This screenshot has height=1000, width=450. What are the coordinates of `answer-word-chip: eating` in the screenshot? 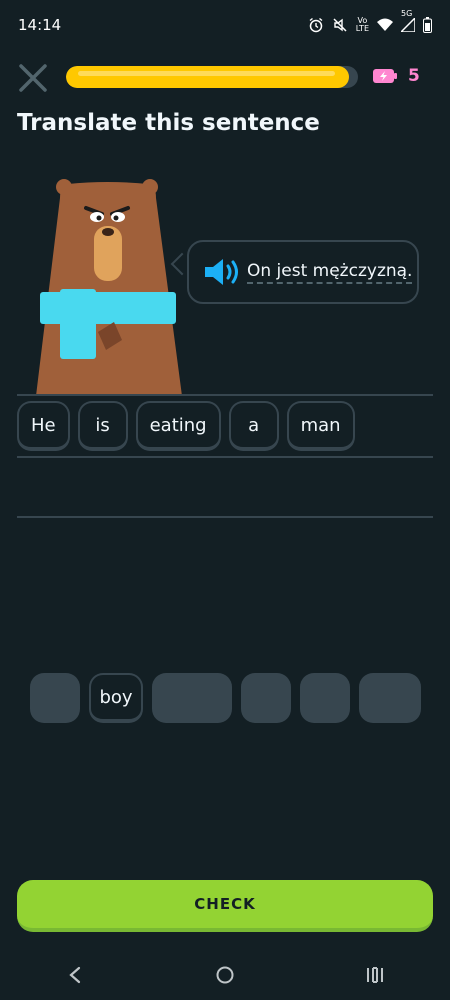 It's located at (178, 426).